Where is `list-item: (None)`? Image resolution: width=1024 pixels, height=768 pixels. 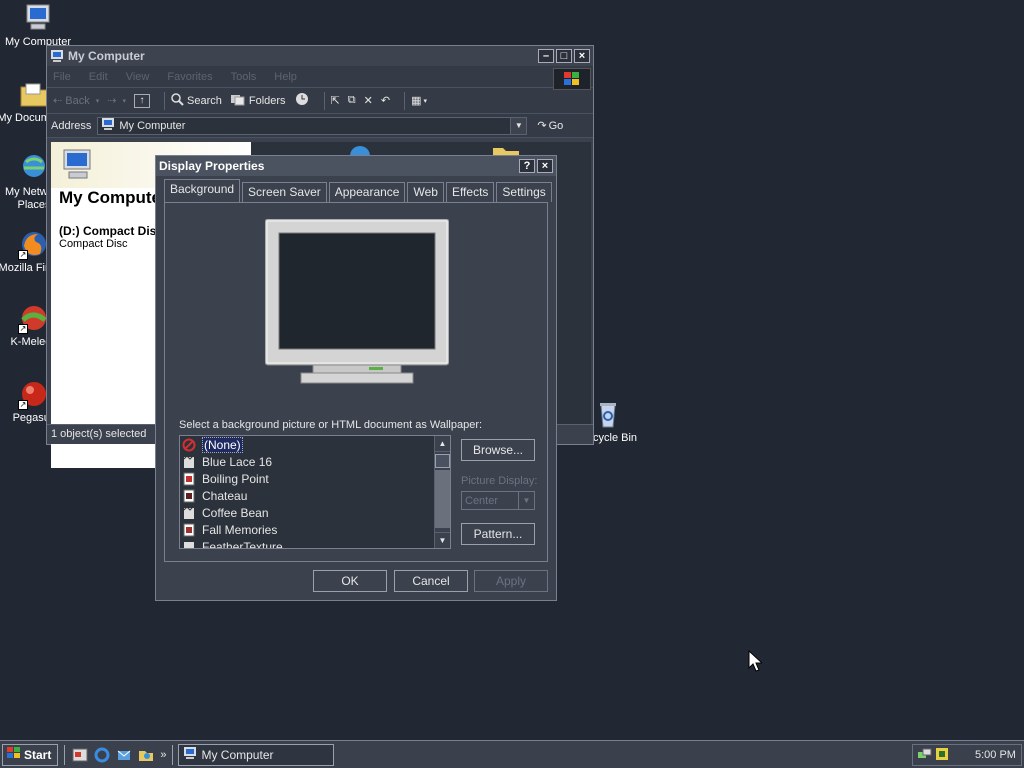
list-item: (None) is located at coordinates (315, 444).